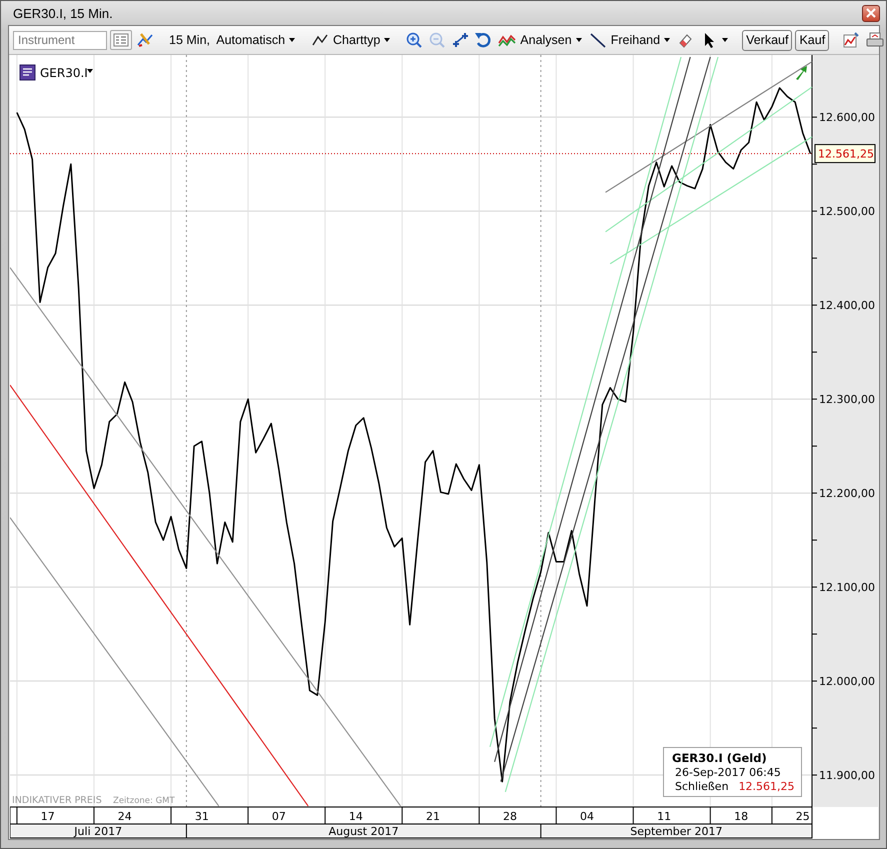 The width and height of the screenshot is (887, 849). I want to click on list-icon, so click(121, 40).